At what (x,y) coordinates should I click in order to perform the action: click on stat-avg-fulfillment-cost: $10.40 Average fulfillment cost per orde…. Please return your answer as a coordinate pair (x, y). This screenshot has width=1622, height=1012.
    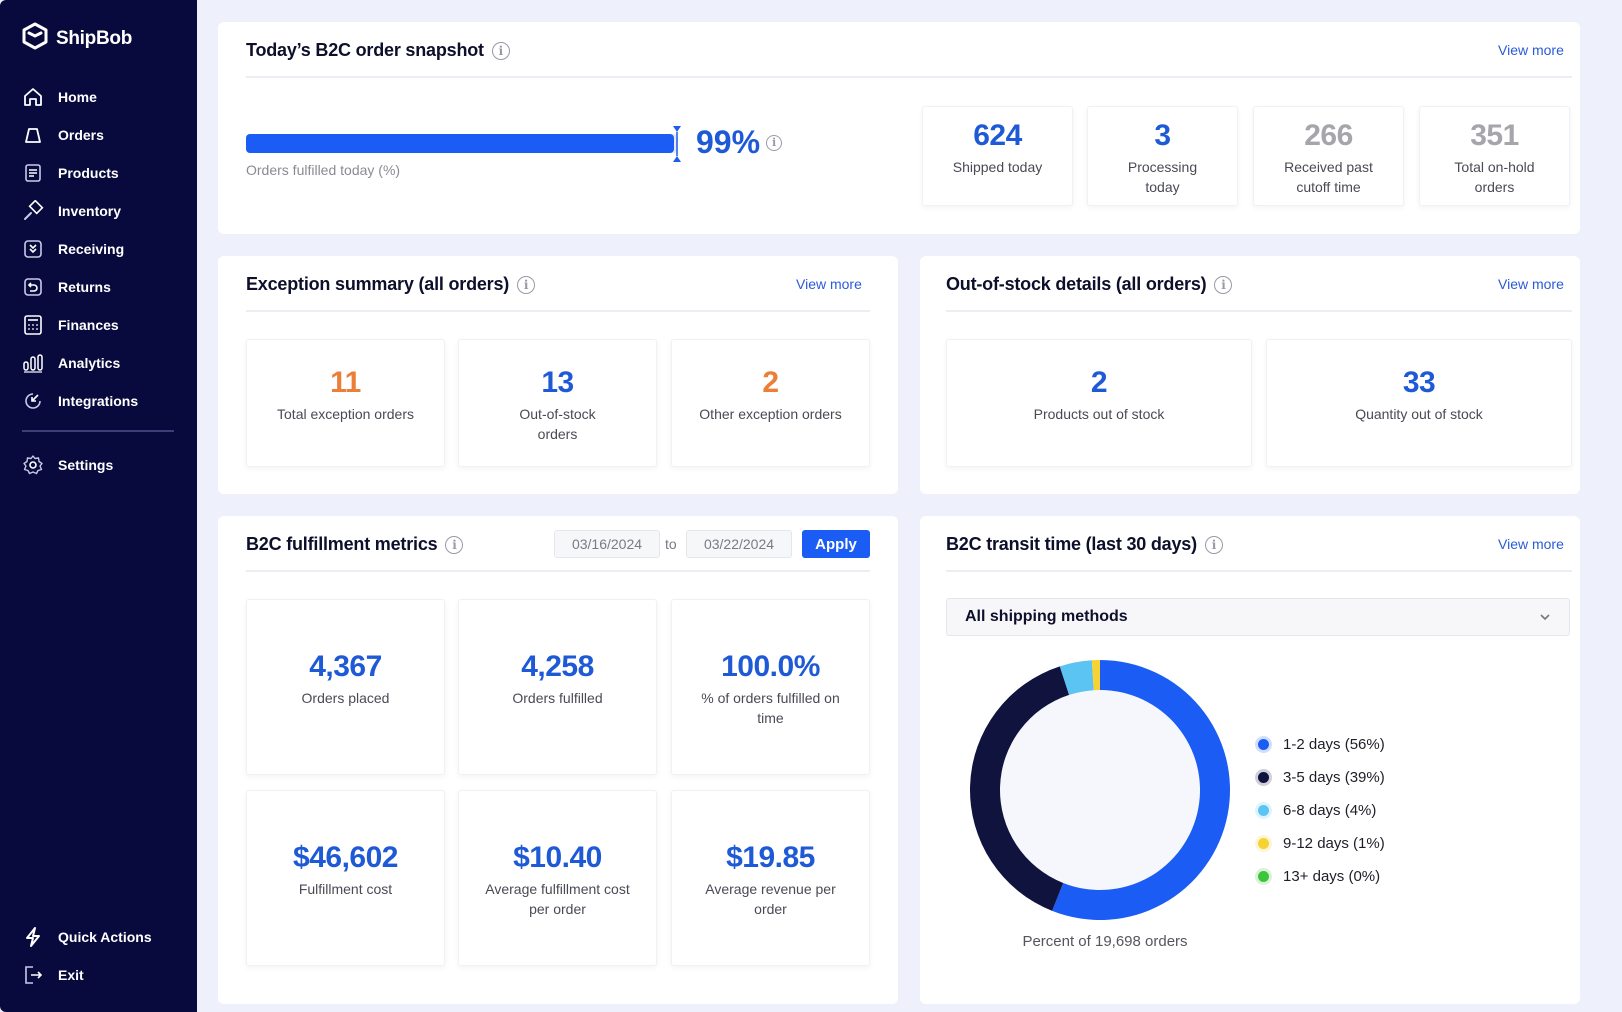
    Looking at the image, I should click on (557, 878).